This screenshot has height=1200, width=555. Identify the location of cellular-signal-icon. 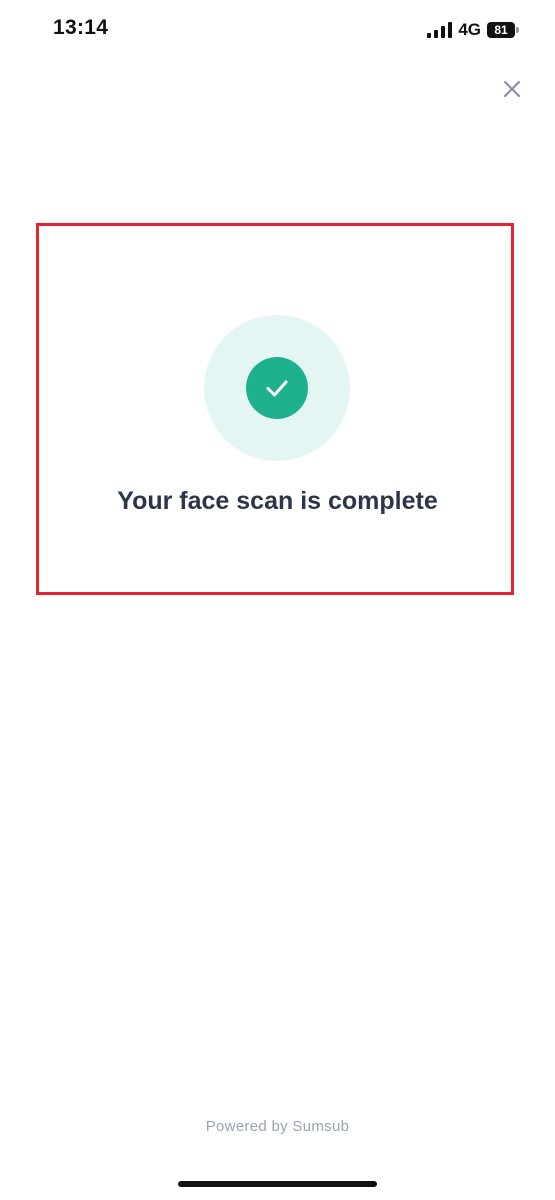
(440, 30).